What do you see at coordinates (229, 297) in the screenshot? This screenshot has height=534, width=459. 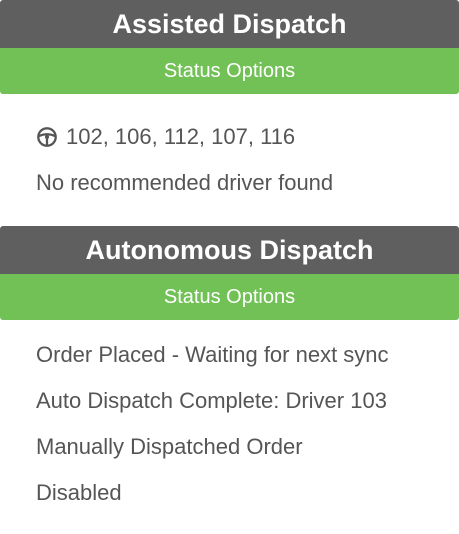 I see `autonomous-status-options-button: Status Options` at bounding box center [229, 297].